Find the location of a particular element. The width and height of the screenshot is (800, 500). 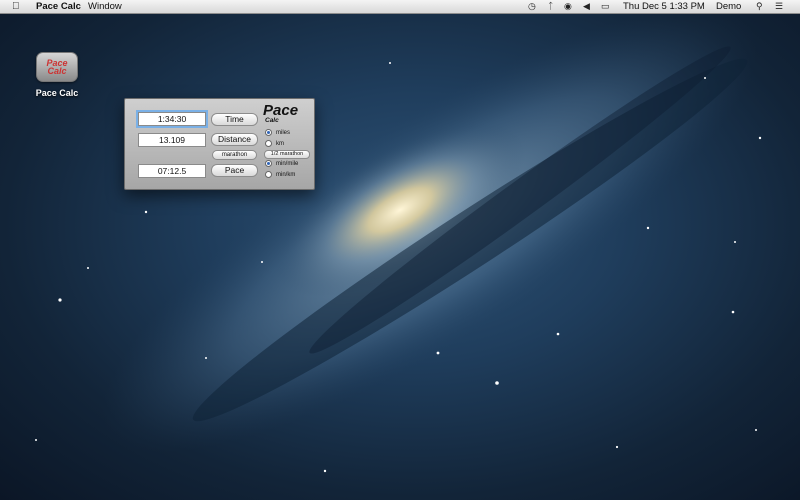

pace-calc-icon: Pace Calc is located at coordinates (57, 67).